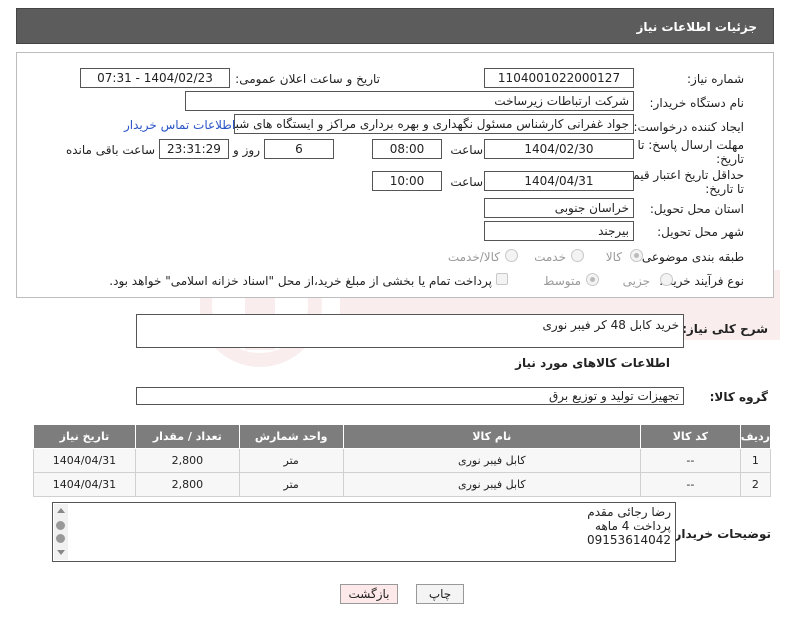 The image size is (788, 620). What do you see at coordinates (61, 510) in the screenshot?
I see `scroll-up-icon` at bounding box center [61, 510].